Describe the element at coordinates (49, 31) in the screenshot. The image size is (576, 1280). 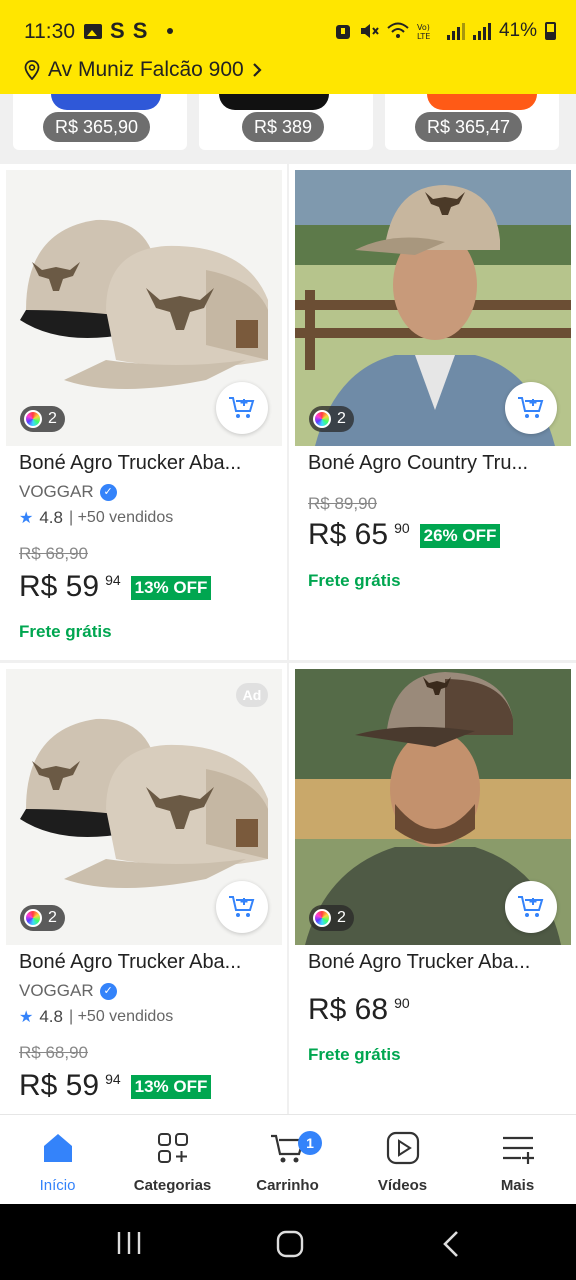
I see `status-time: 11:30` at that location.